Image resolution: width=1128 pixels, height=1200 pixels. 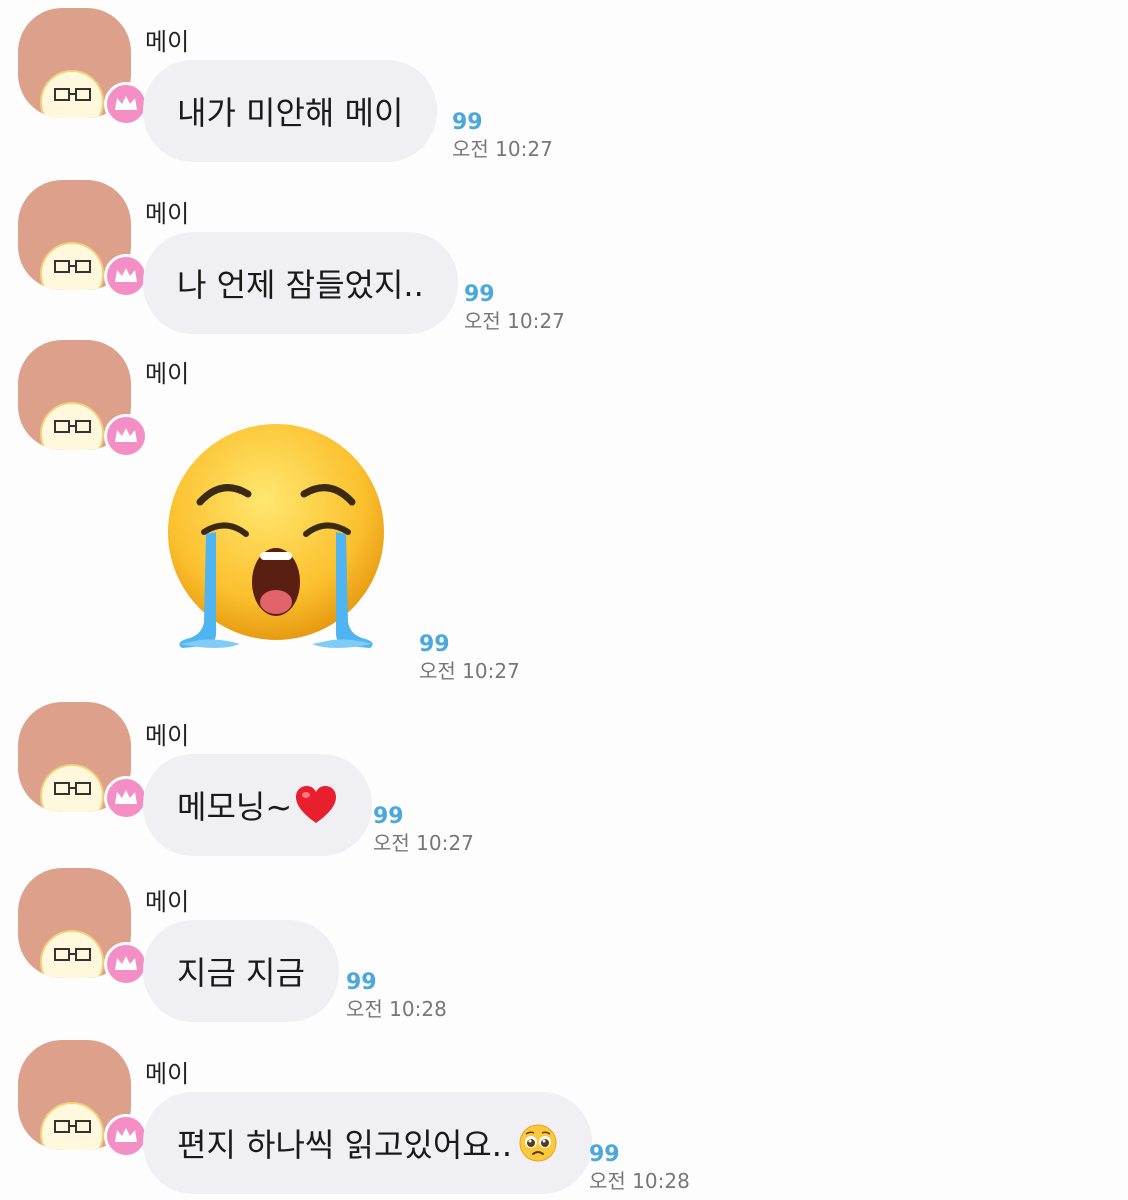 What do you see at coordinates (316, 804) in the screenshot?
I see `red-heart-icon` at bounding box center [316, 804].